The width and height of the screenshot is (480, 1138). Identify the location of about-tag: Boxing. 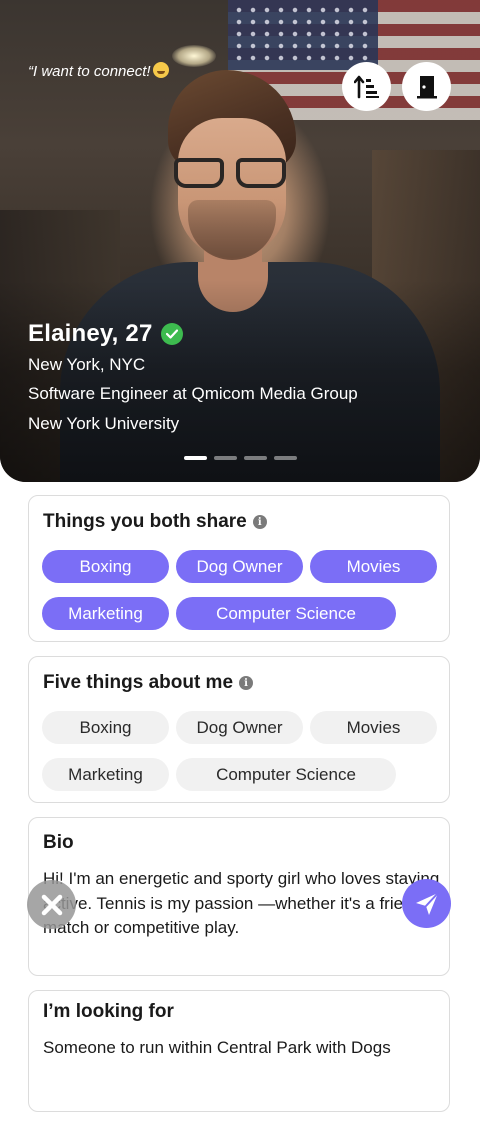
(105, 727).